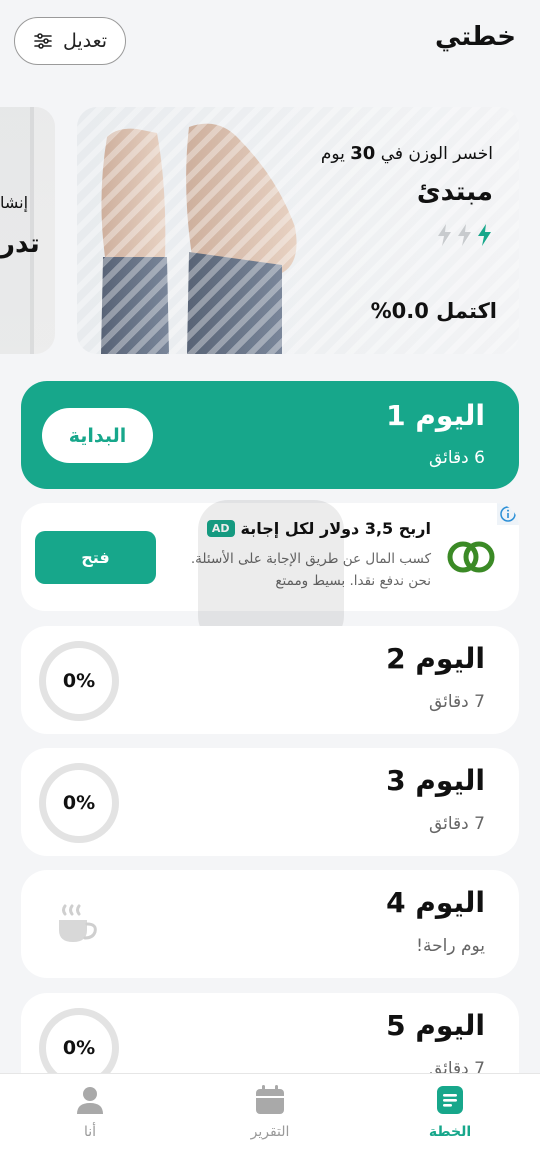  I want to click on day-title: اليوم 5, so click(435, 1025).